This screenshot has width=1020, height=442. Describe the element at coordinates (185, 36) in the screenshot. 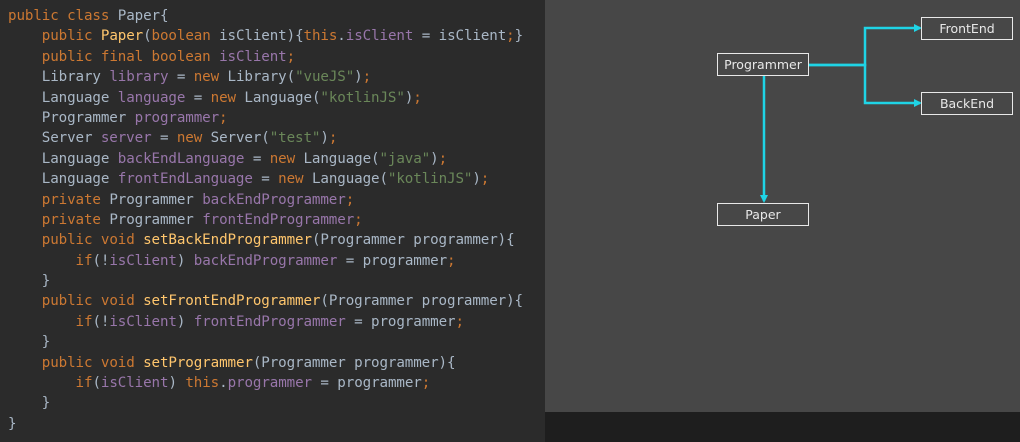

I see `code-token: boolean` at that location.